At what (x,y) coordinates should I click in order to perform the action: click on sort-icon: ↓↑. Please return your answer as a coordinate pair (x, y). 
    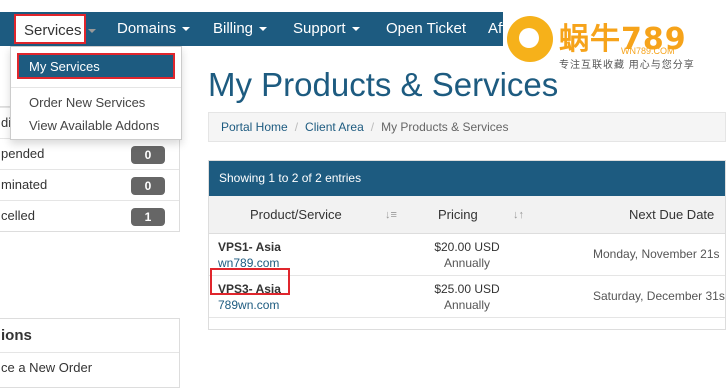
    Looking at the image, I should click on (519, 215).